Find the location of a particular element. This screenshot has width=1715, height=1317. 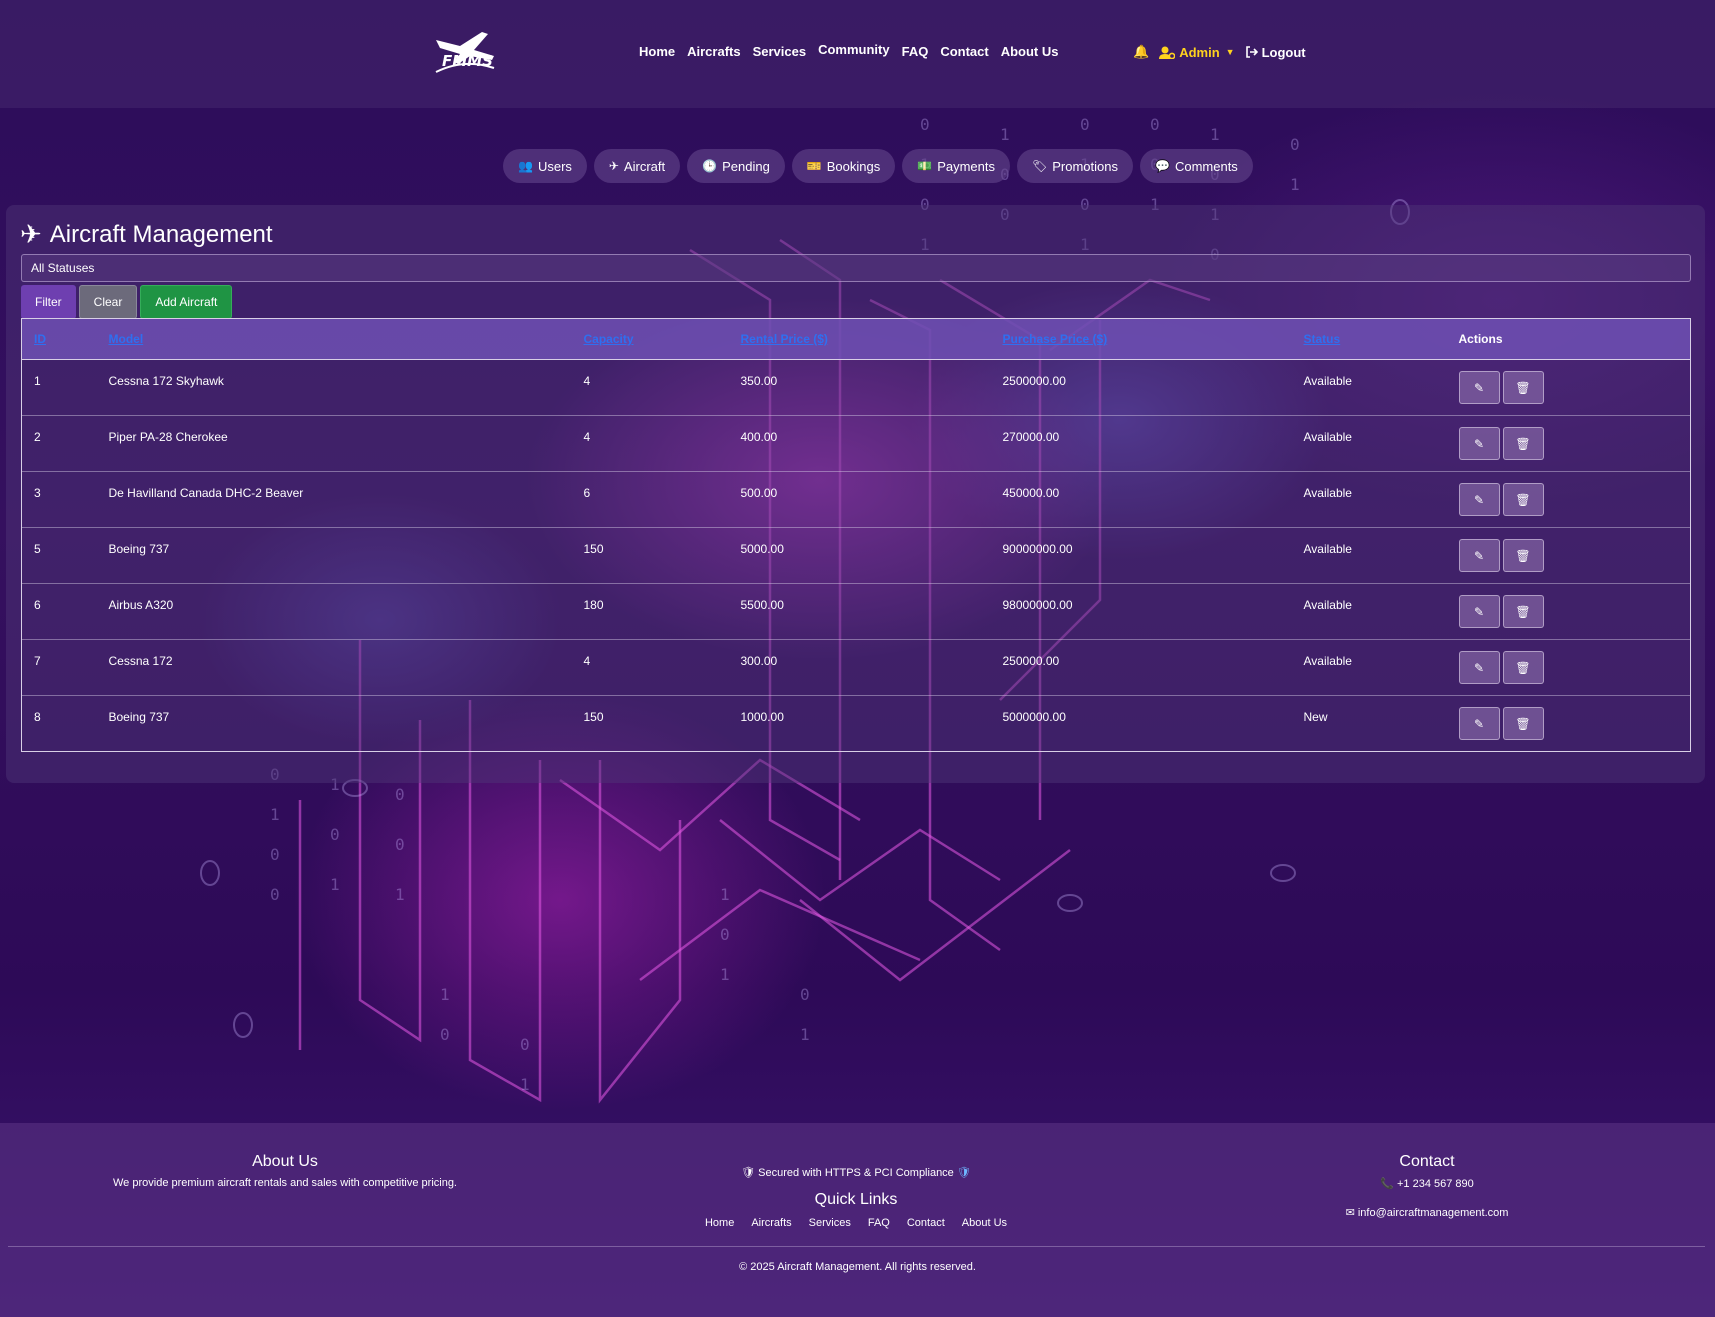

col-rental-price: Rental Price ($) is located at coordinates (859, 339).